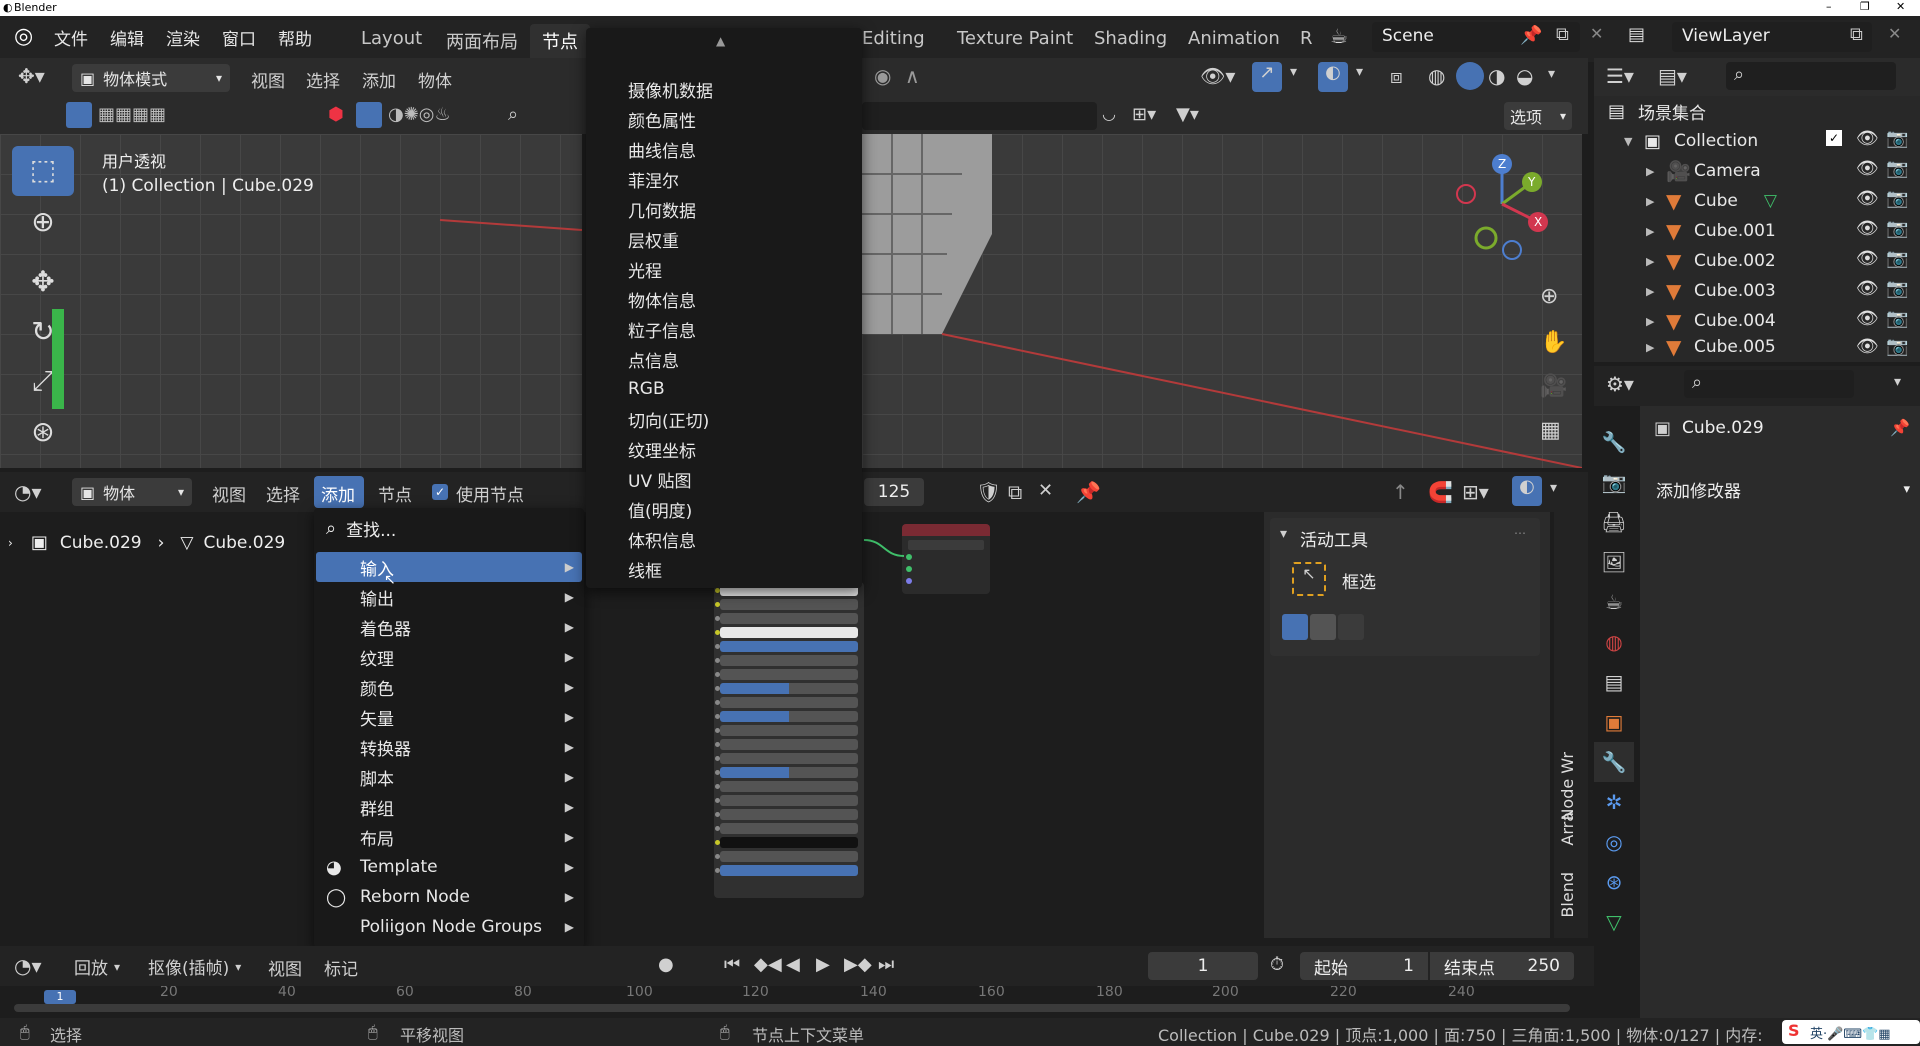  What do you see at coordinates (1144, 114) in the screenshot?
I see `sort-icon: ⊞▾` at bounding box center [1144, 114].